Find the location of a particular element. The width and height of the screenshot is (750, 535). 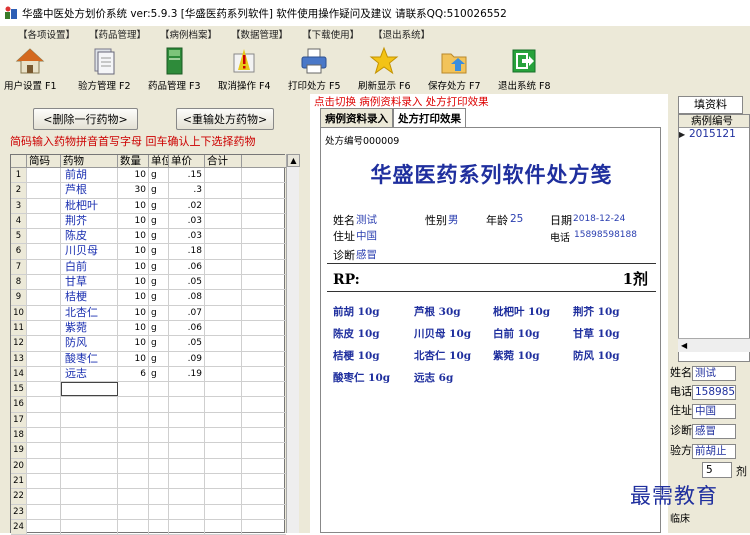

table-row: 7 白前 10 g .06 is located at coordinates (148, 267).